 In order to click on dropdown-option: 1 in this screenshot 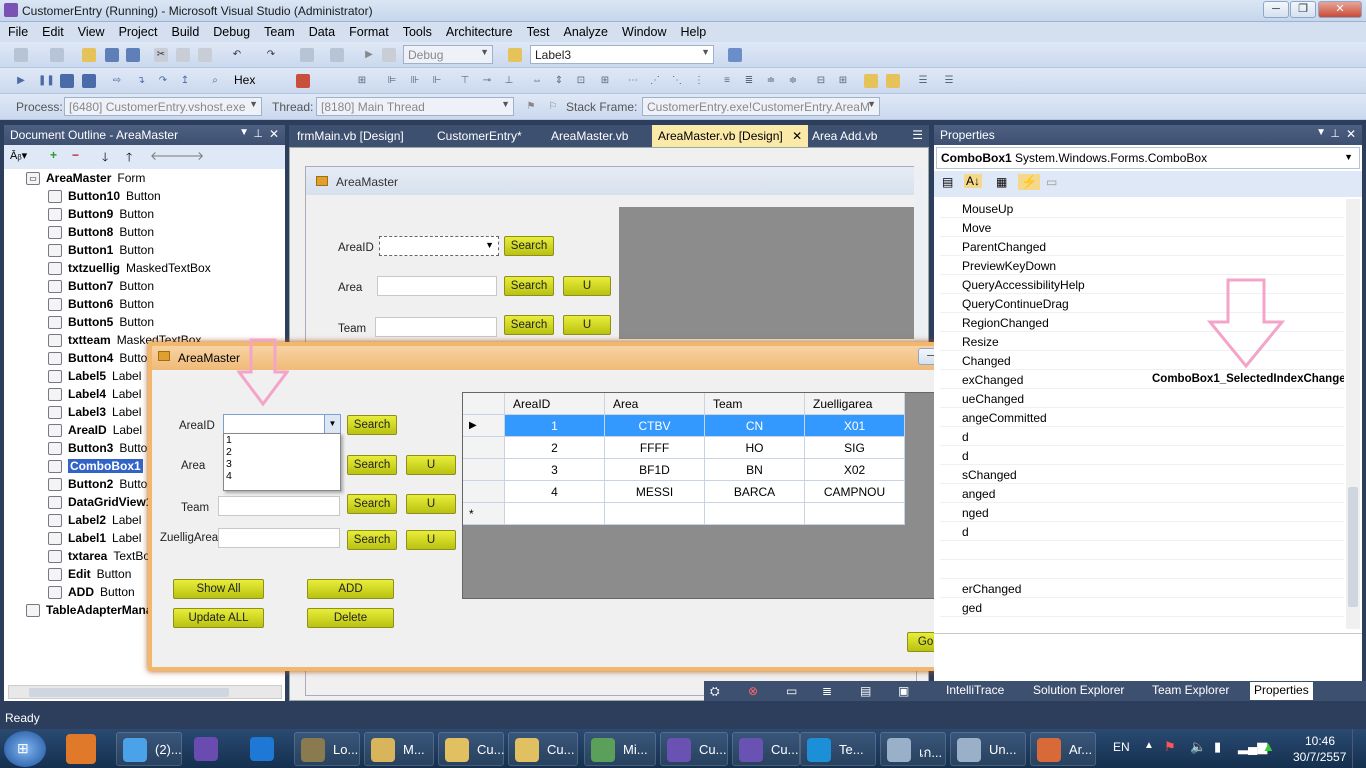, I will do `click(282, 440)`.